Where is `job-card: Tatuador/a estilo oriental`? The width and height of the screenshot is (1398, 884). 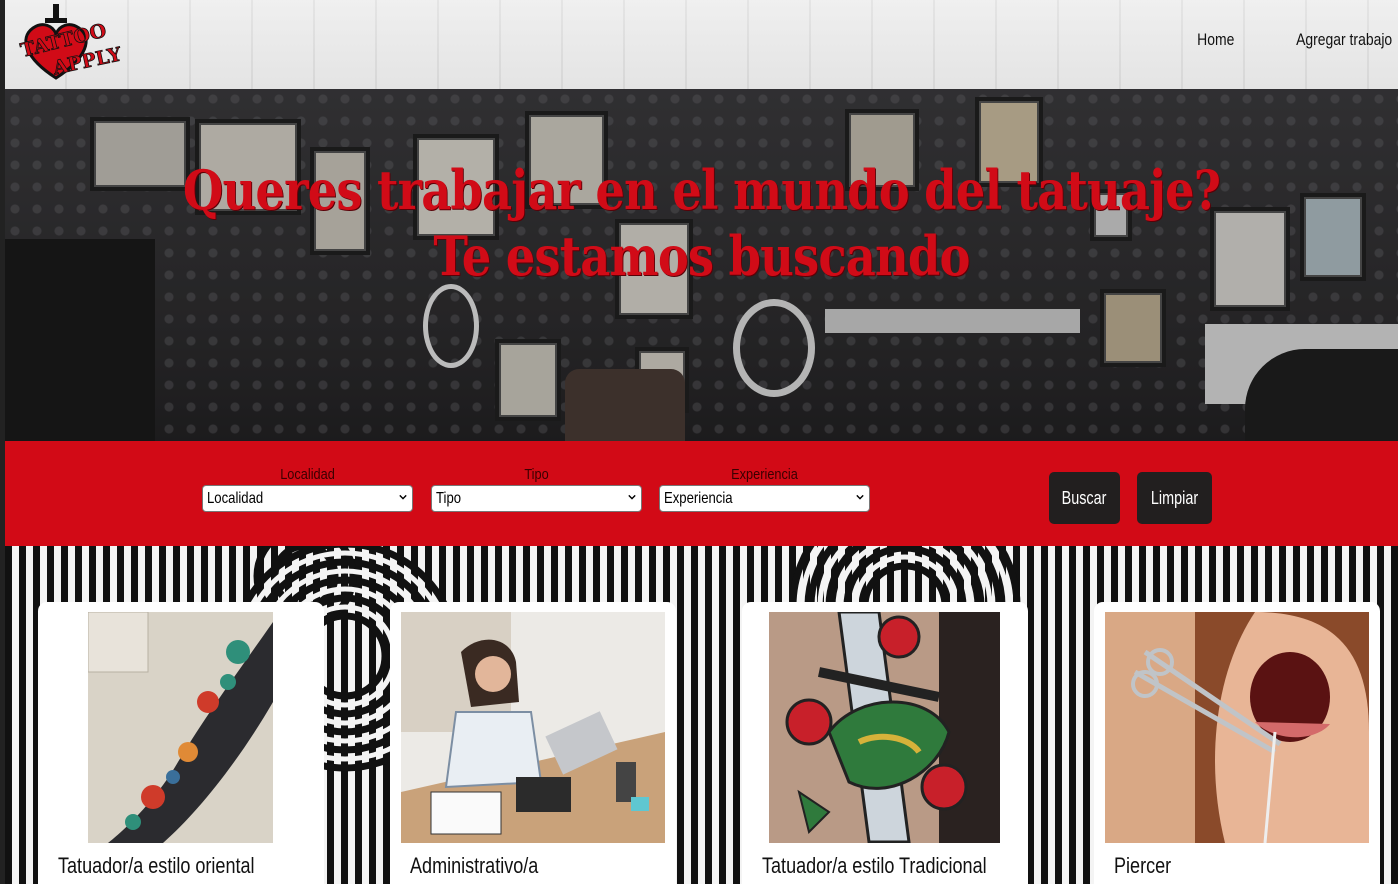
job-card: Tatuador/a estilo oriental is located at coordinates (181, 743).